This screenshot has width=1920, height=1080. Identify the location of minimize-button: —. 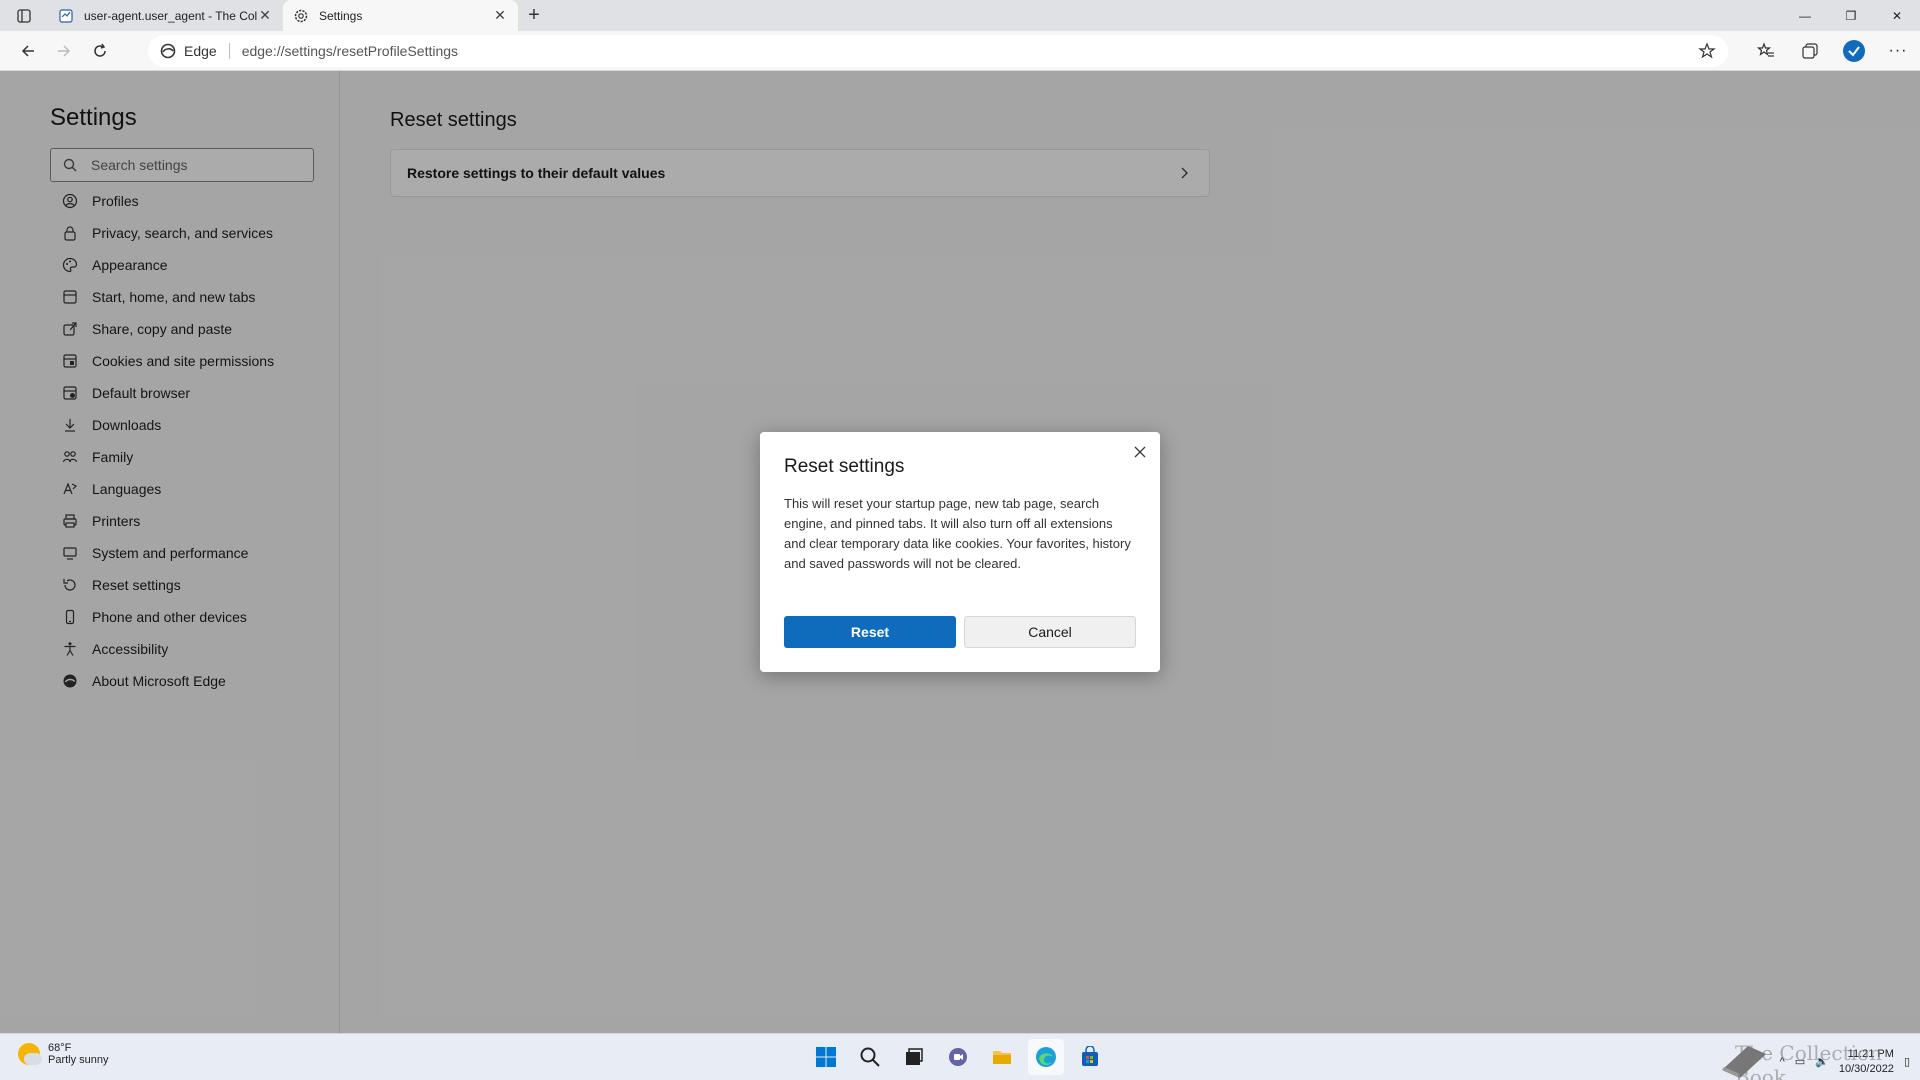
(1805, 15).